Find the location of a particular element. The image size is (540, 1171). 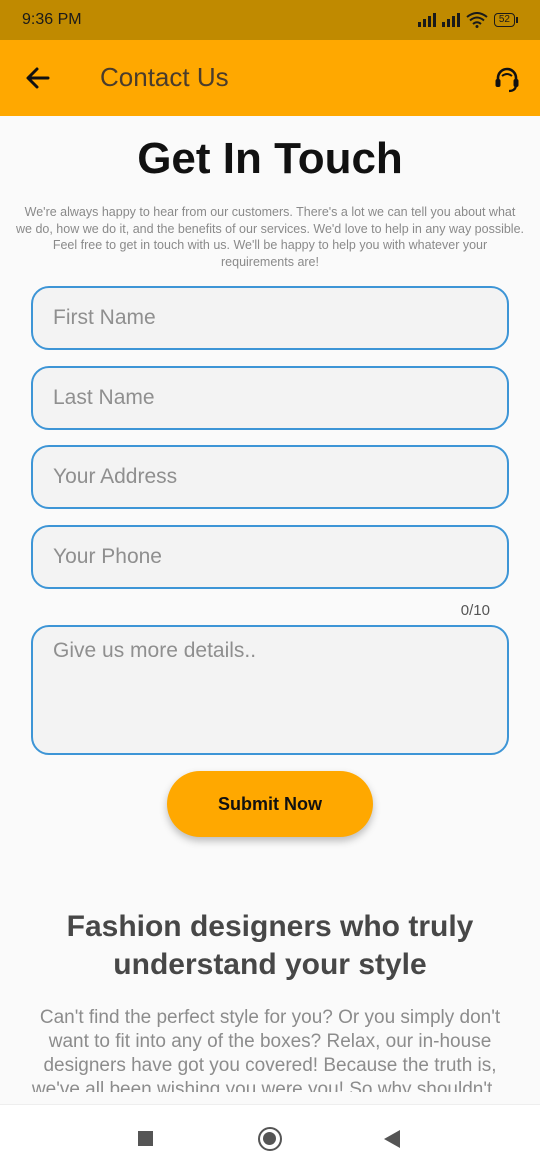

circle-icon is located at coordinates (270, 1139).